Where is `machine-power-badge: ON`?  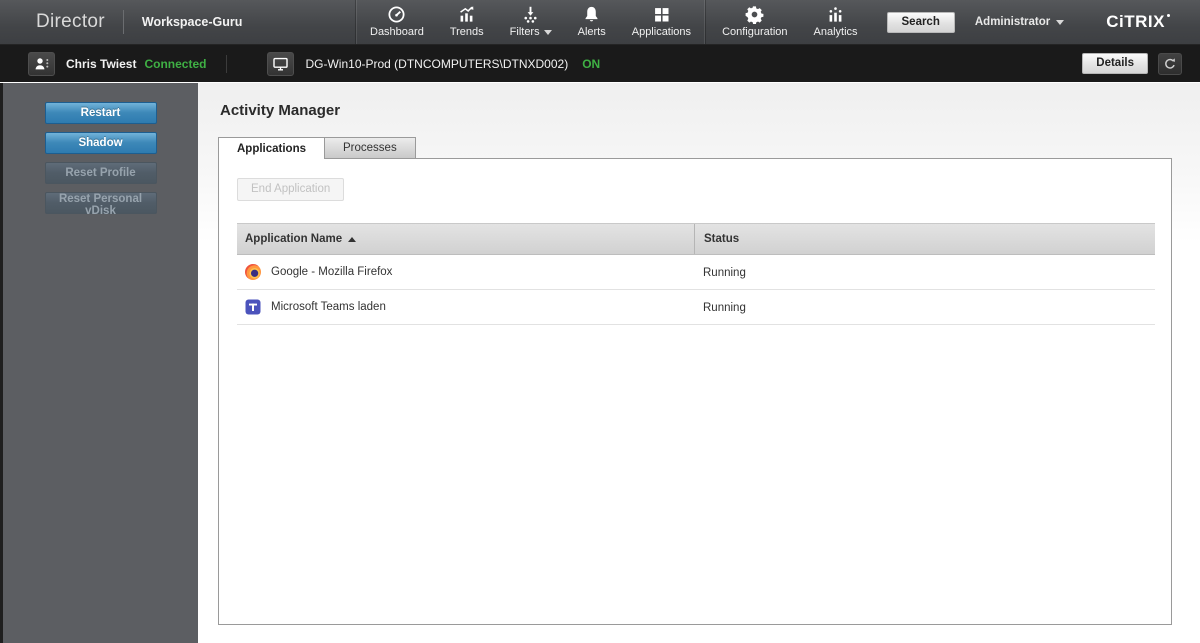
machine-power-badge: ON is located at coordinates (591, 63).